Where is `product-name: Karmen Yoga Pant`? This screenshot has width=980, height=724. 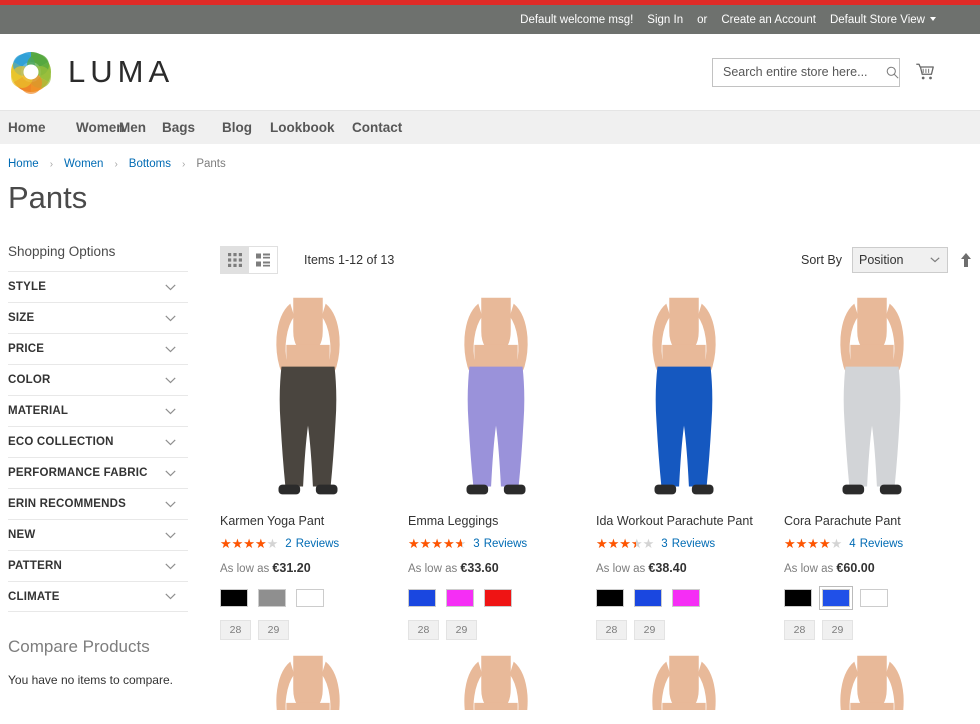
product-name: Karmen Yoga Pant is located at coordinates (308, 522).